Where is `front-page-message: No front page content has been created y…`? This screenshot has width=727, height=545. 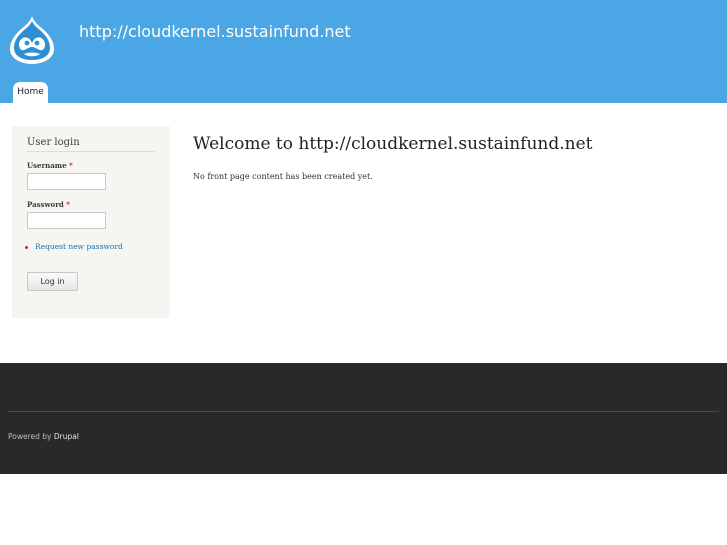 front-page-message: No front page content has been created y… is located at coordinates (283, 176).